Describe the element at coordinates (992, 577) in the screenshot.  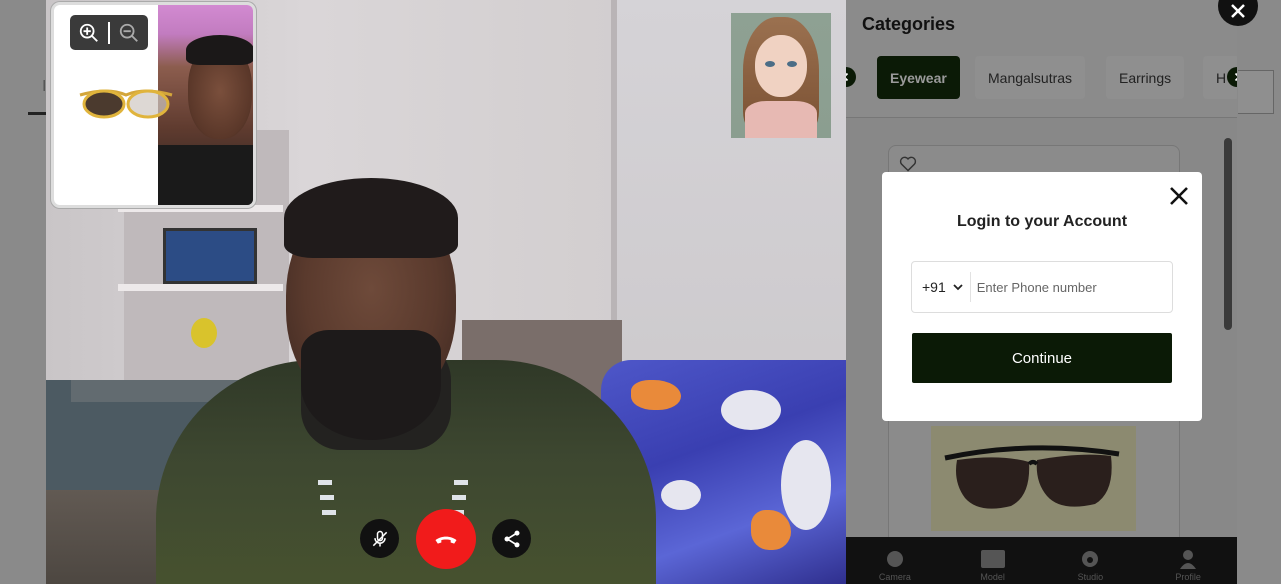
I see `nav-model-label: Model` at that location.